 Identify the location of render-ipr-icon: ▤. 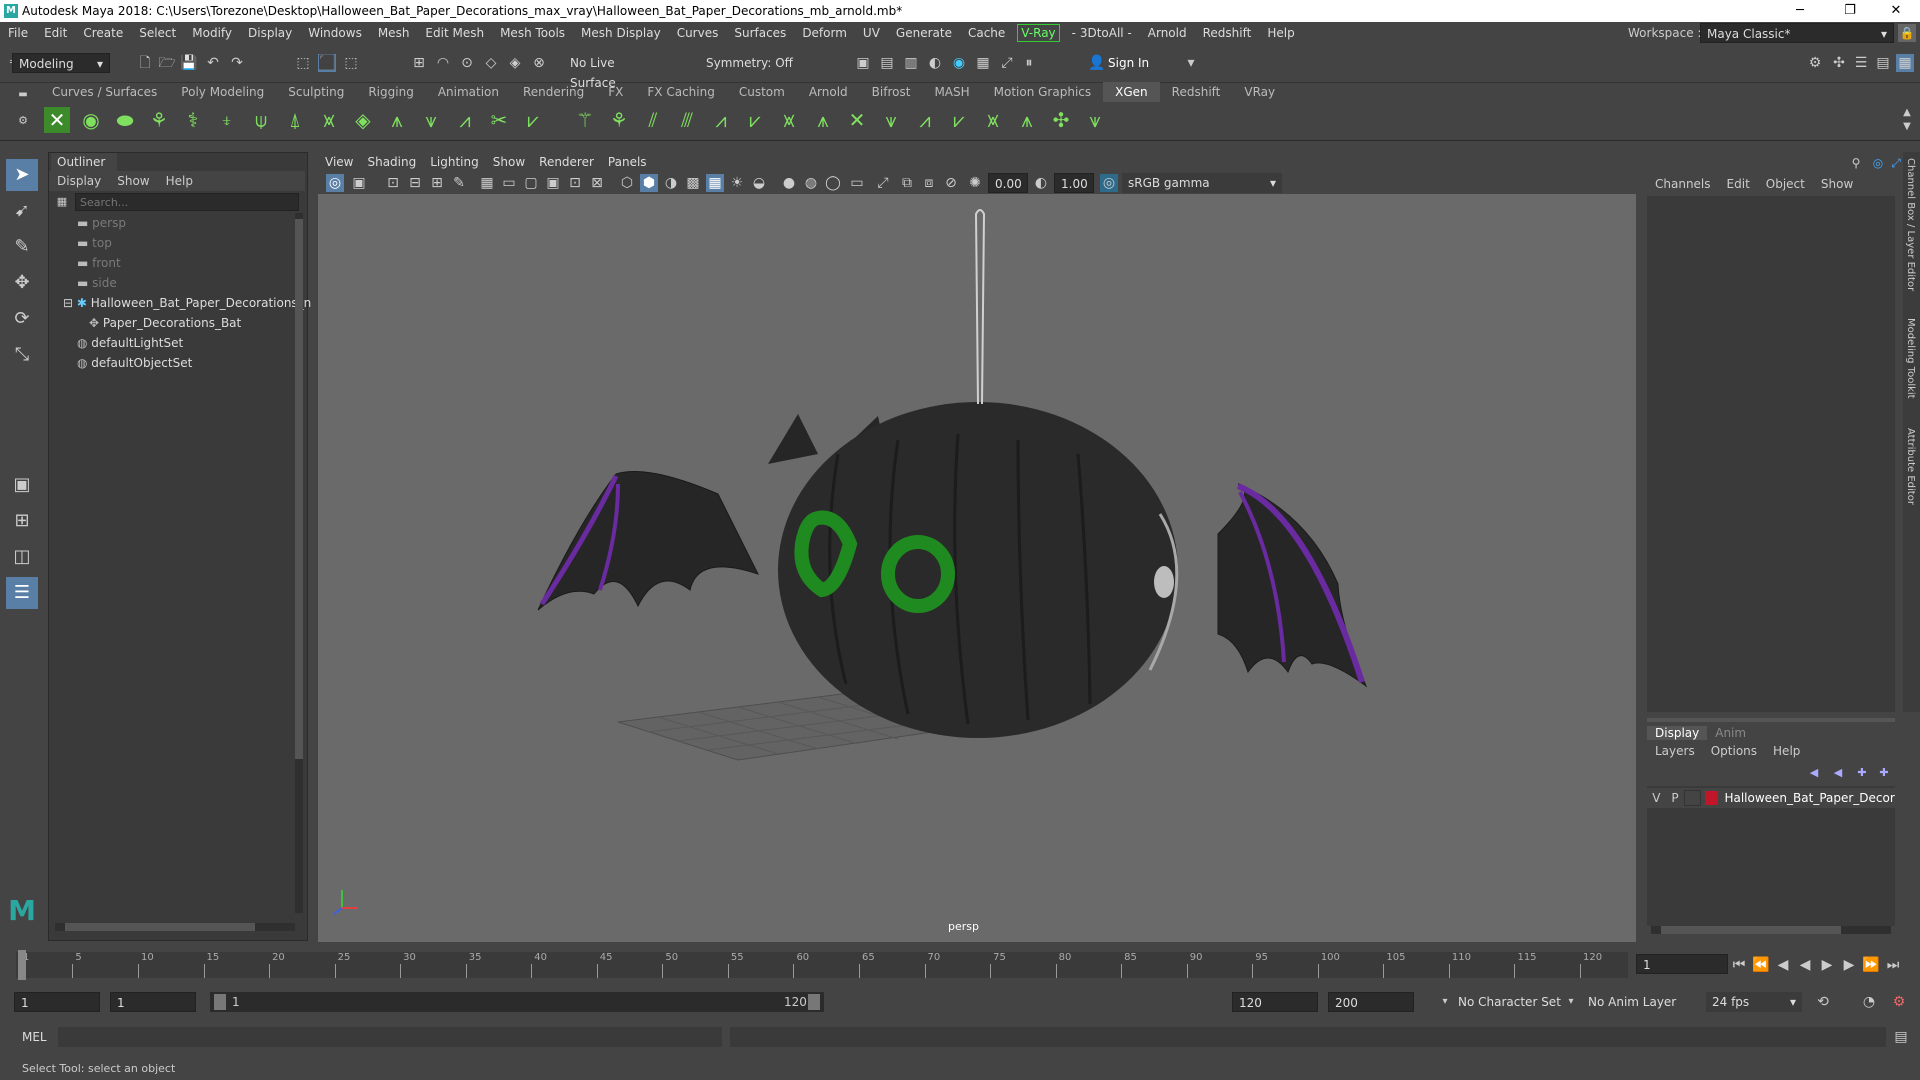
(887, 63).